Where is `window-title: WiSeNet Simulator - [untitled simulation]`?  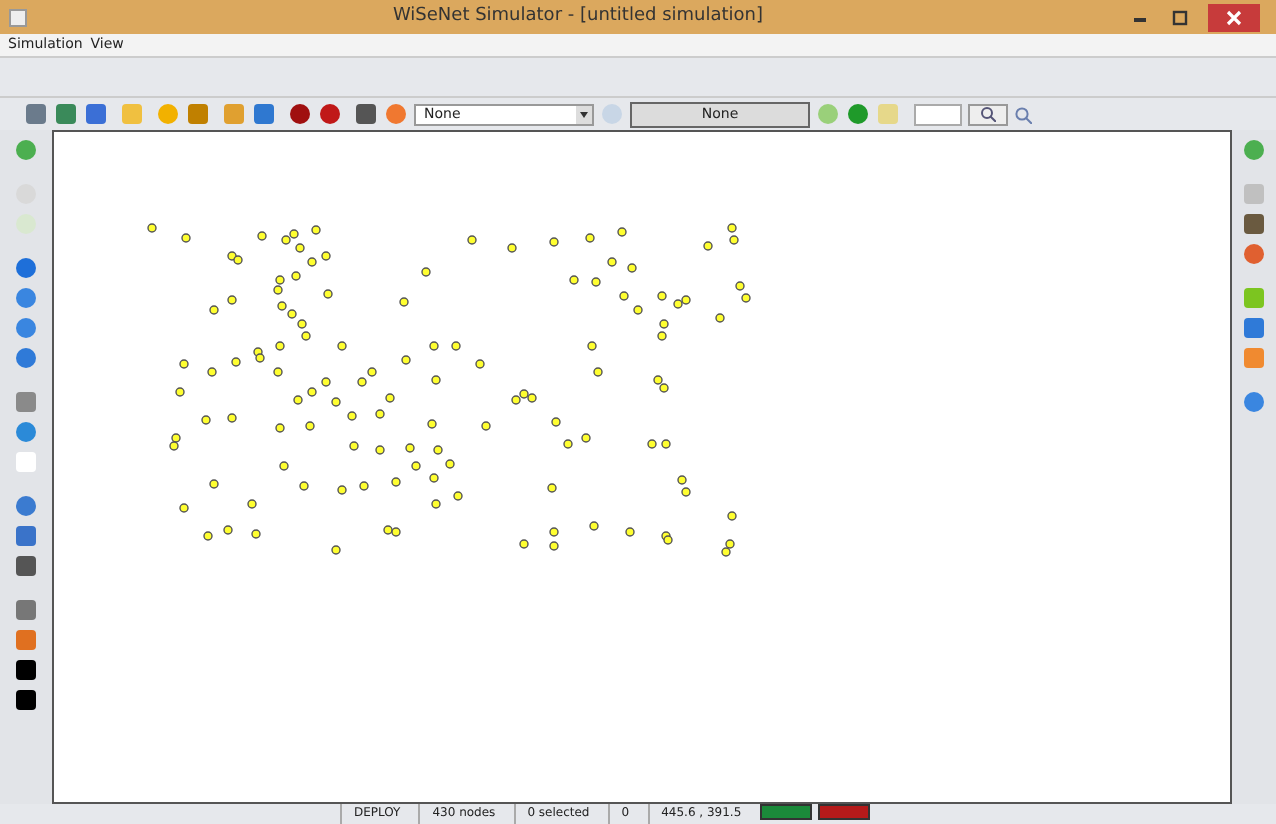
window-title: WiSeNet Simulator - [untitled simulation] is located at coordinates (578, 16).